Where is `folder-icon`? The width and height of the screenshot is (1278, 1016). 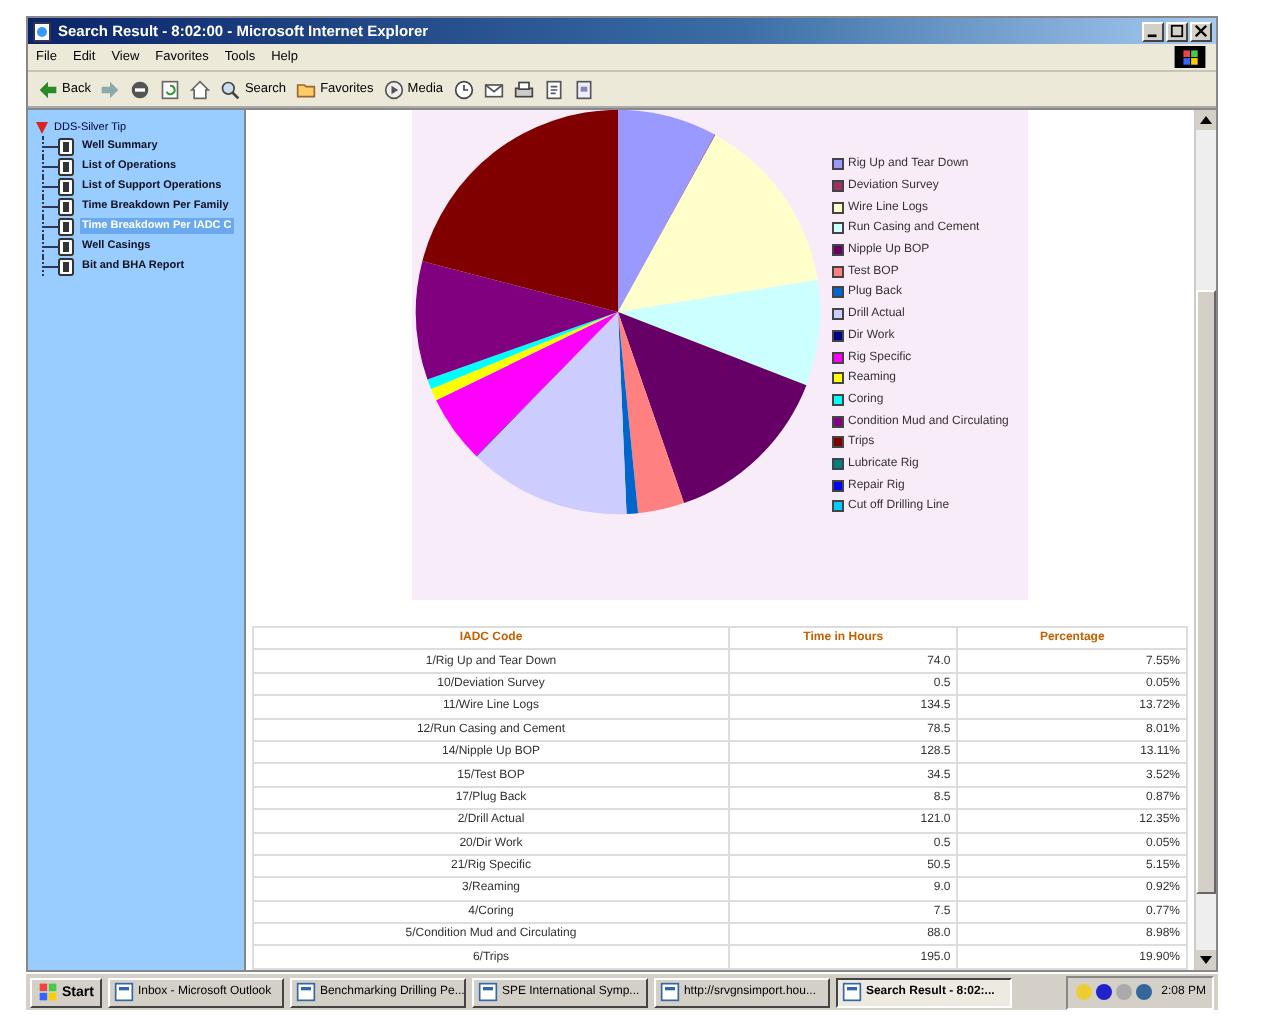
folder-icon is located at coordinates (306, 89).